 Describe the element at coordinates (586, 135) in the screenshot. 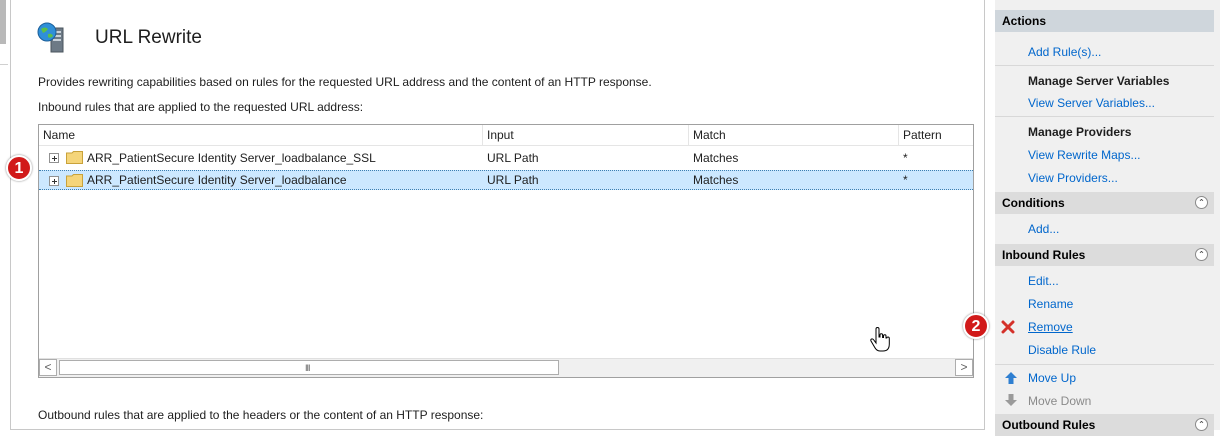

I see `column-header-input: Input` at that location.